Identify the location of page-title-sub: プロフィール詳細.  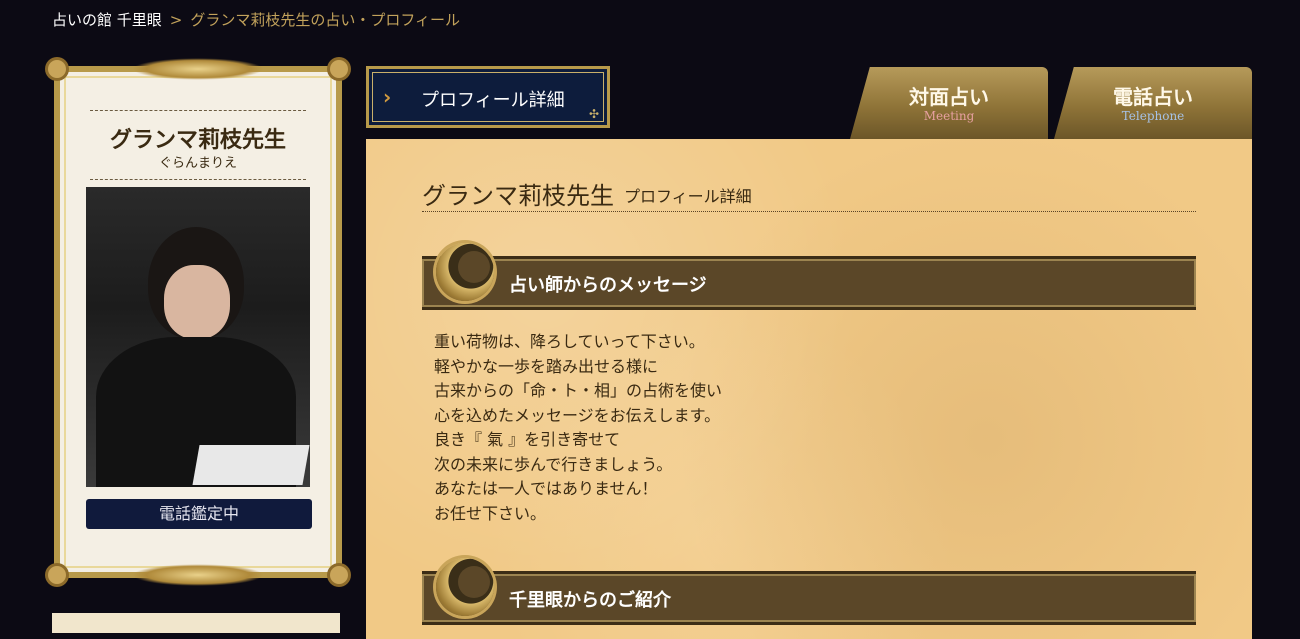
(688, 196).